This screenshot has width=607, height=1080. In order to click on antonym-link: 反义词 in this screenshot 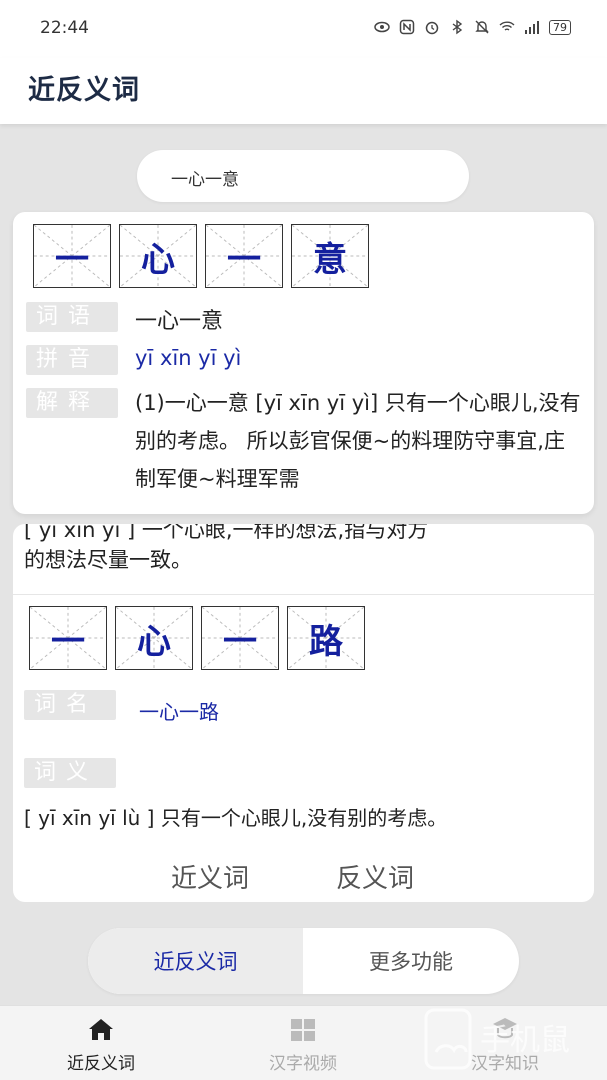, I will do `click(375, 876)`.